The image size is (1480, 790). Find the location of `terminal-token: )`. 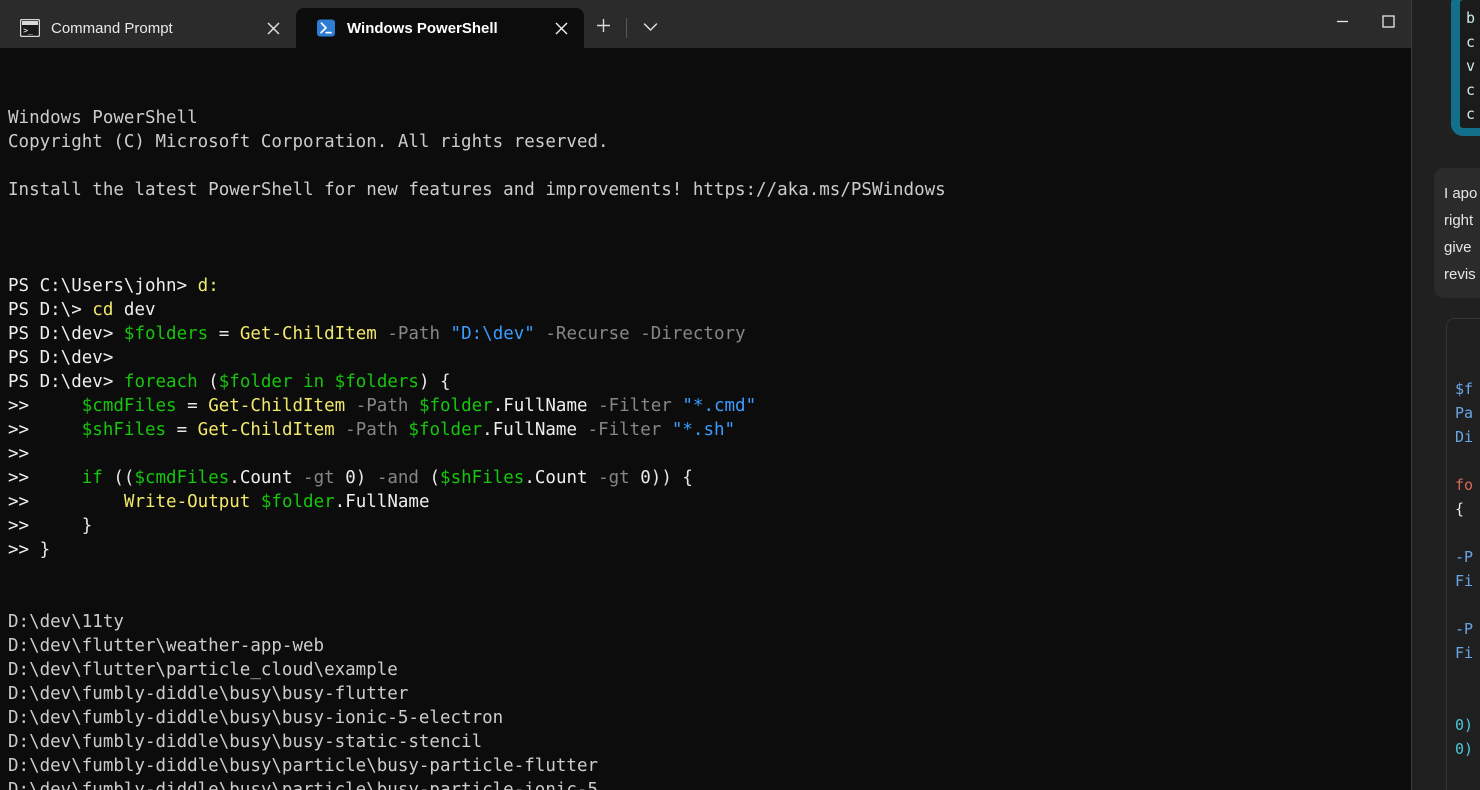

terminal-token: ) is located at coordinates (366, 478).